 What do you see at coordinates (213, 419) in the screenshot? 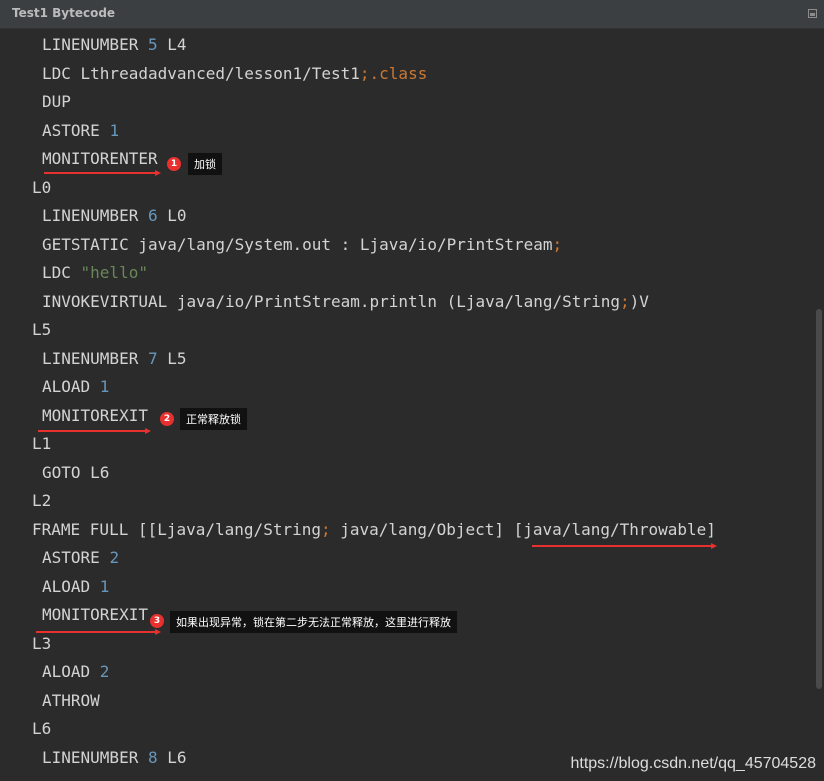
I see `annotation-note-release: 正常释放锁` at bounding box center [213, 419].